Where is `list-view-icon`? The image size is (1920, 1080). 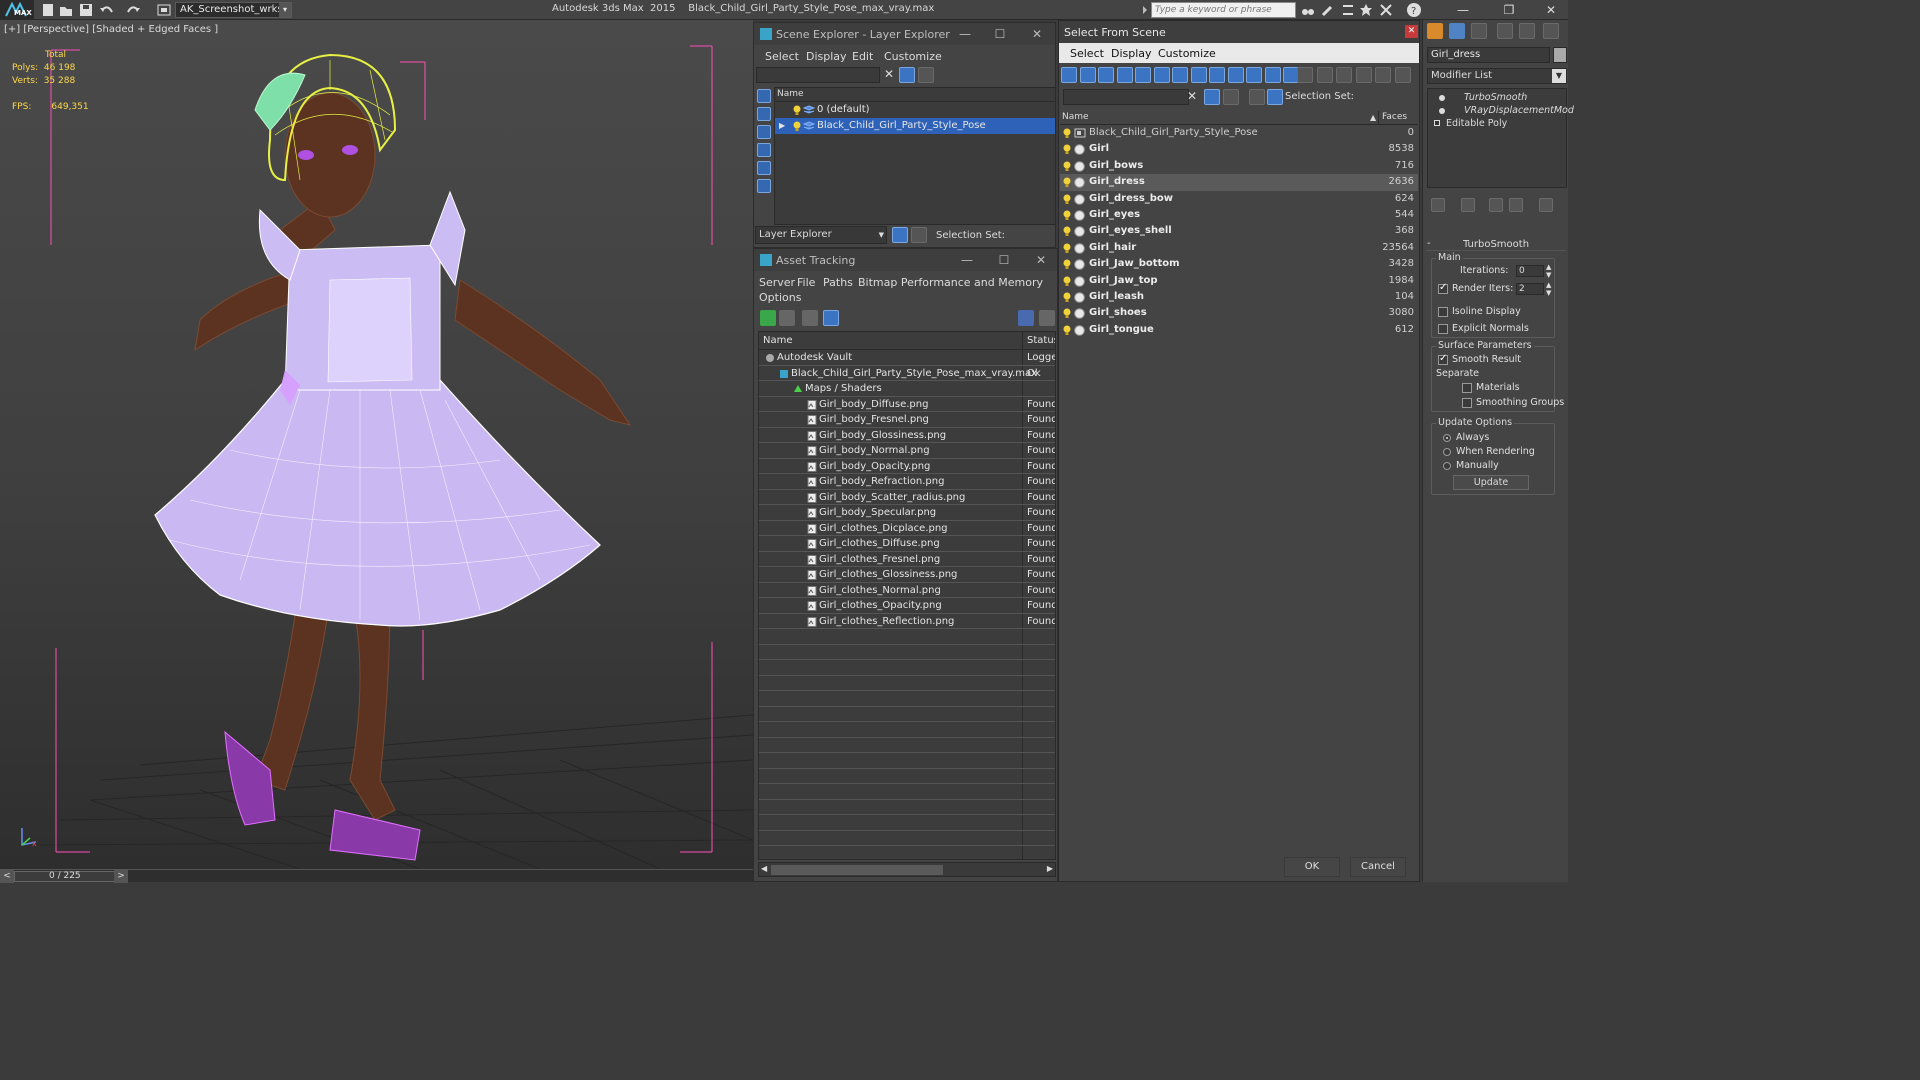
list-view-icon is located at coordinates (787, 318).